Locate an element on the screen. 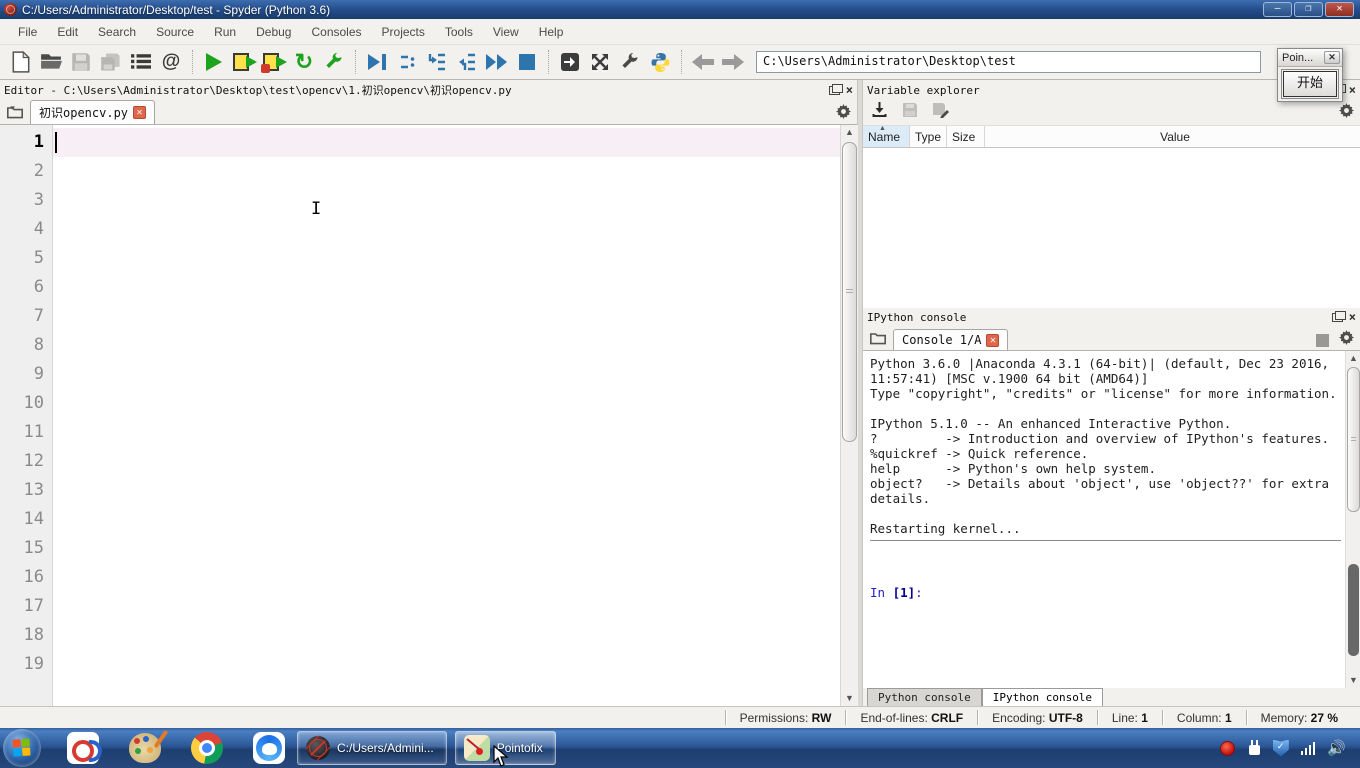  column-header-type: Type is located at coordinates (928, 136).